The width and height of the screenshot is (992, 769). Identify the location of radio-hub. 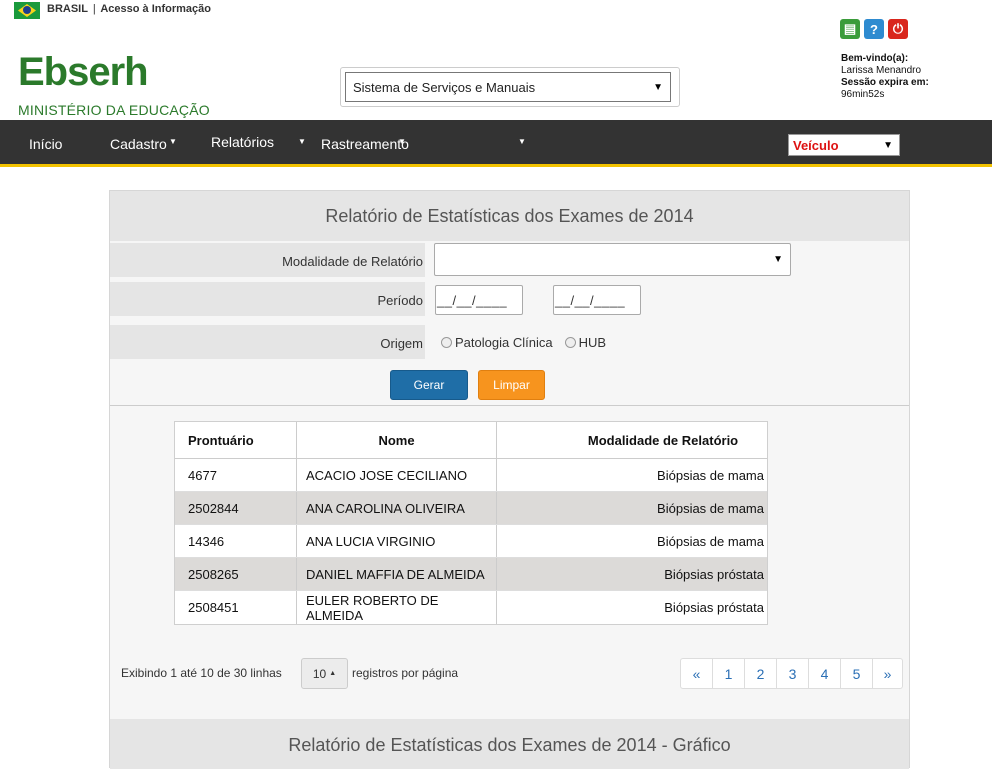
(570, 342).